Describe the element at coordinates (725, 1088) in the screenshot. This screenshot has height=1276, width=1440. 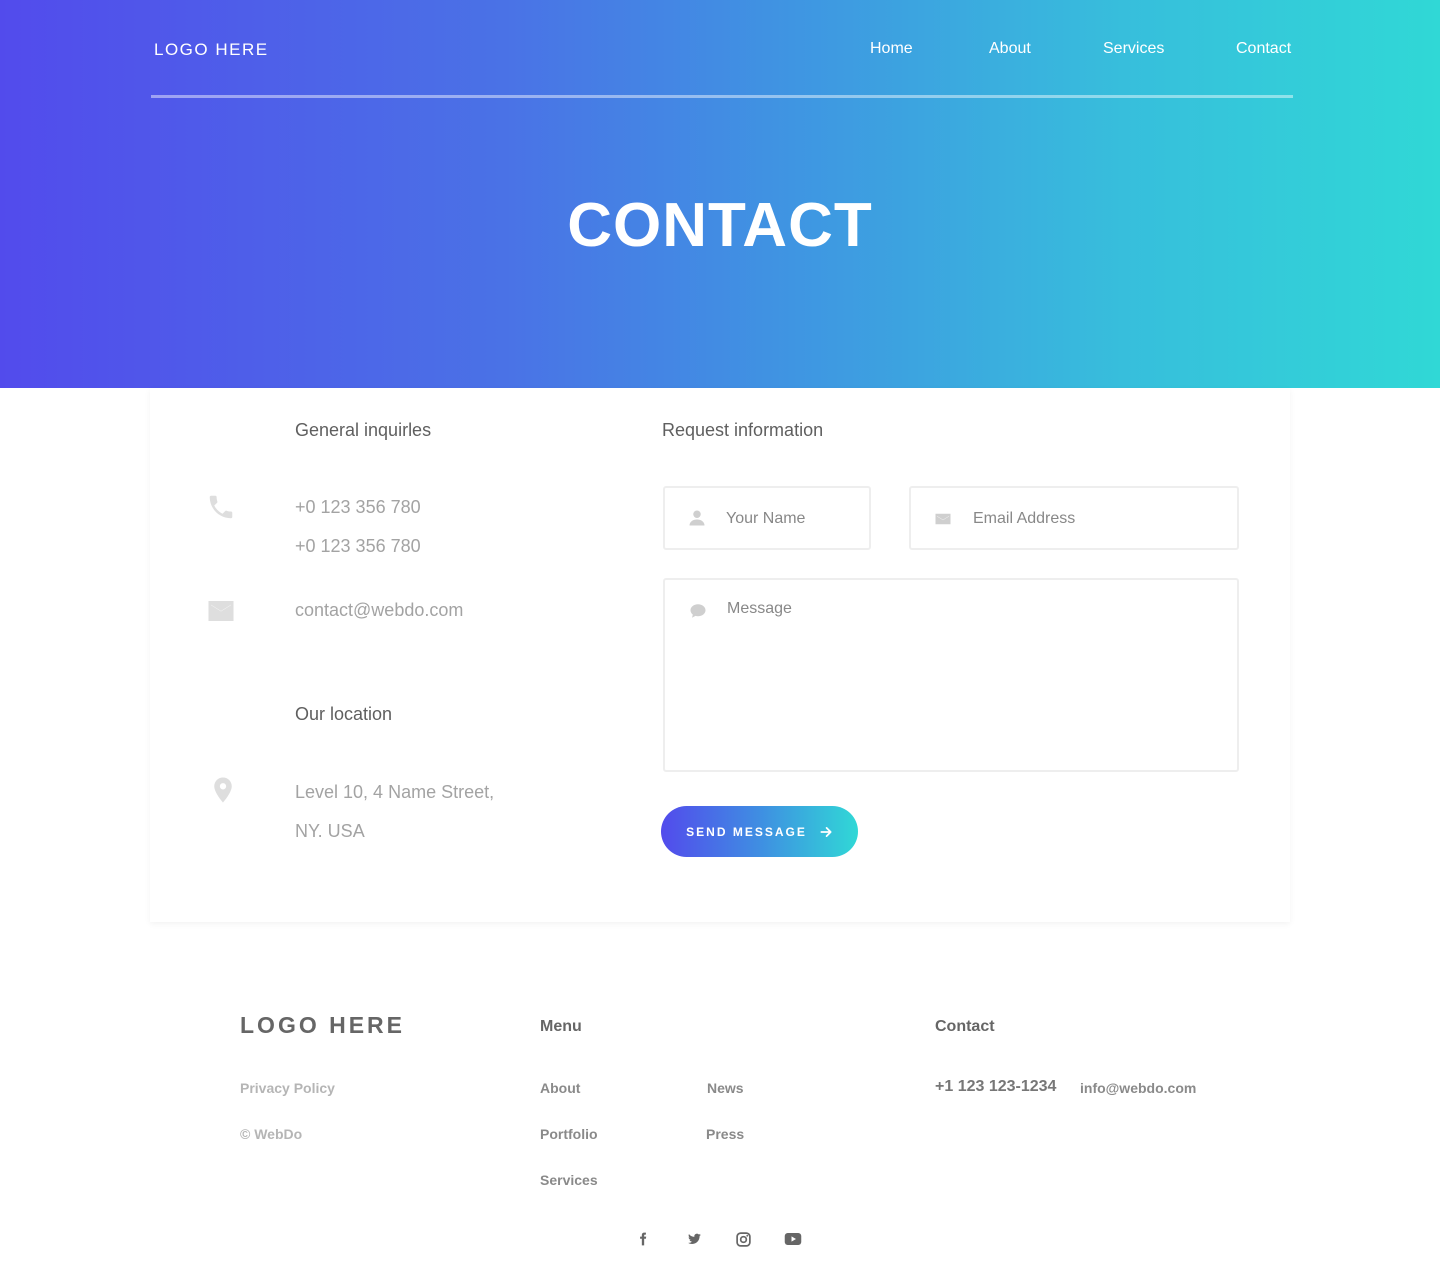
I see `footer-link-news: News` at that location.